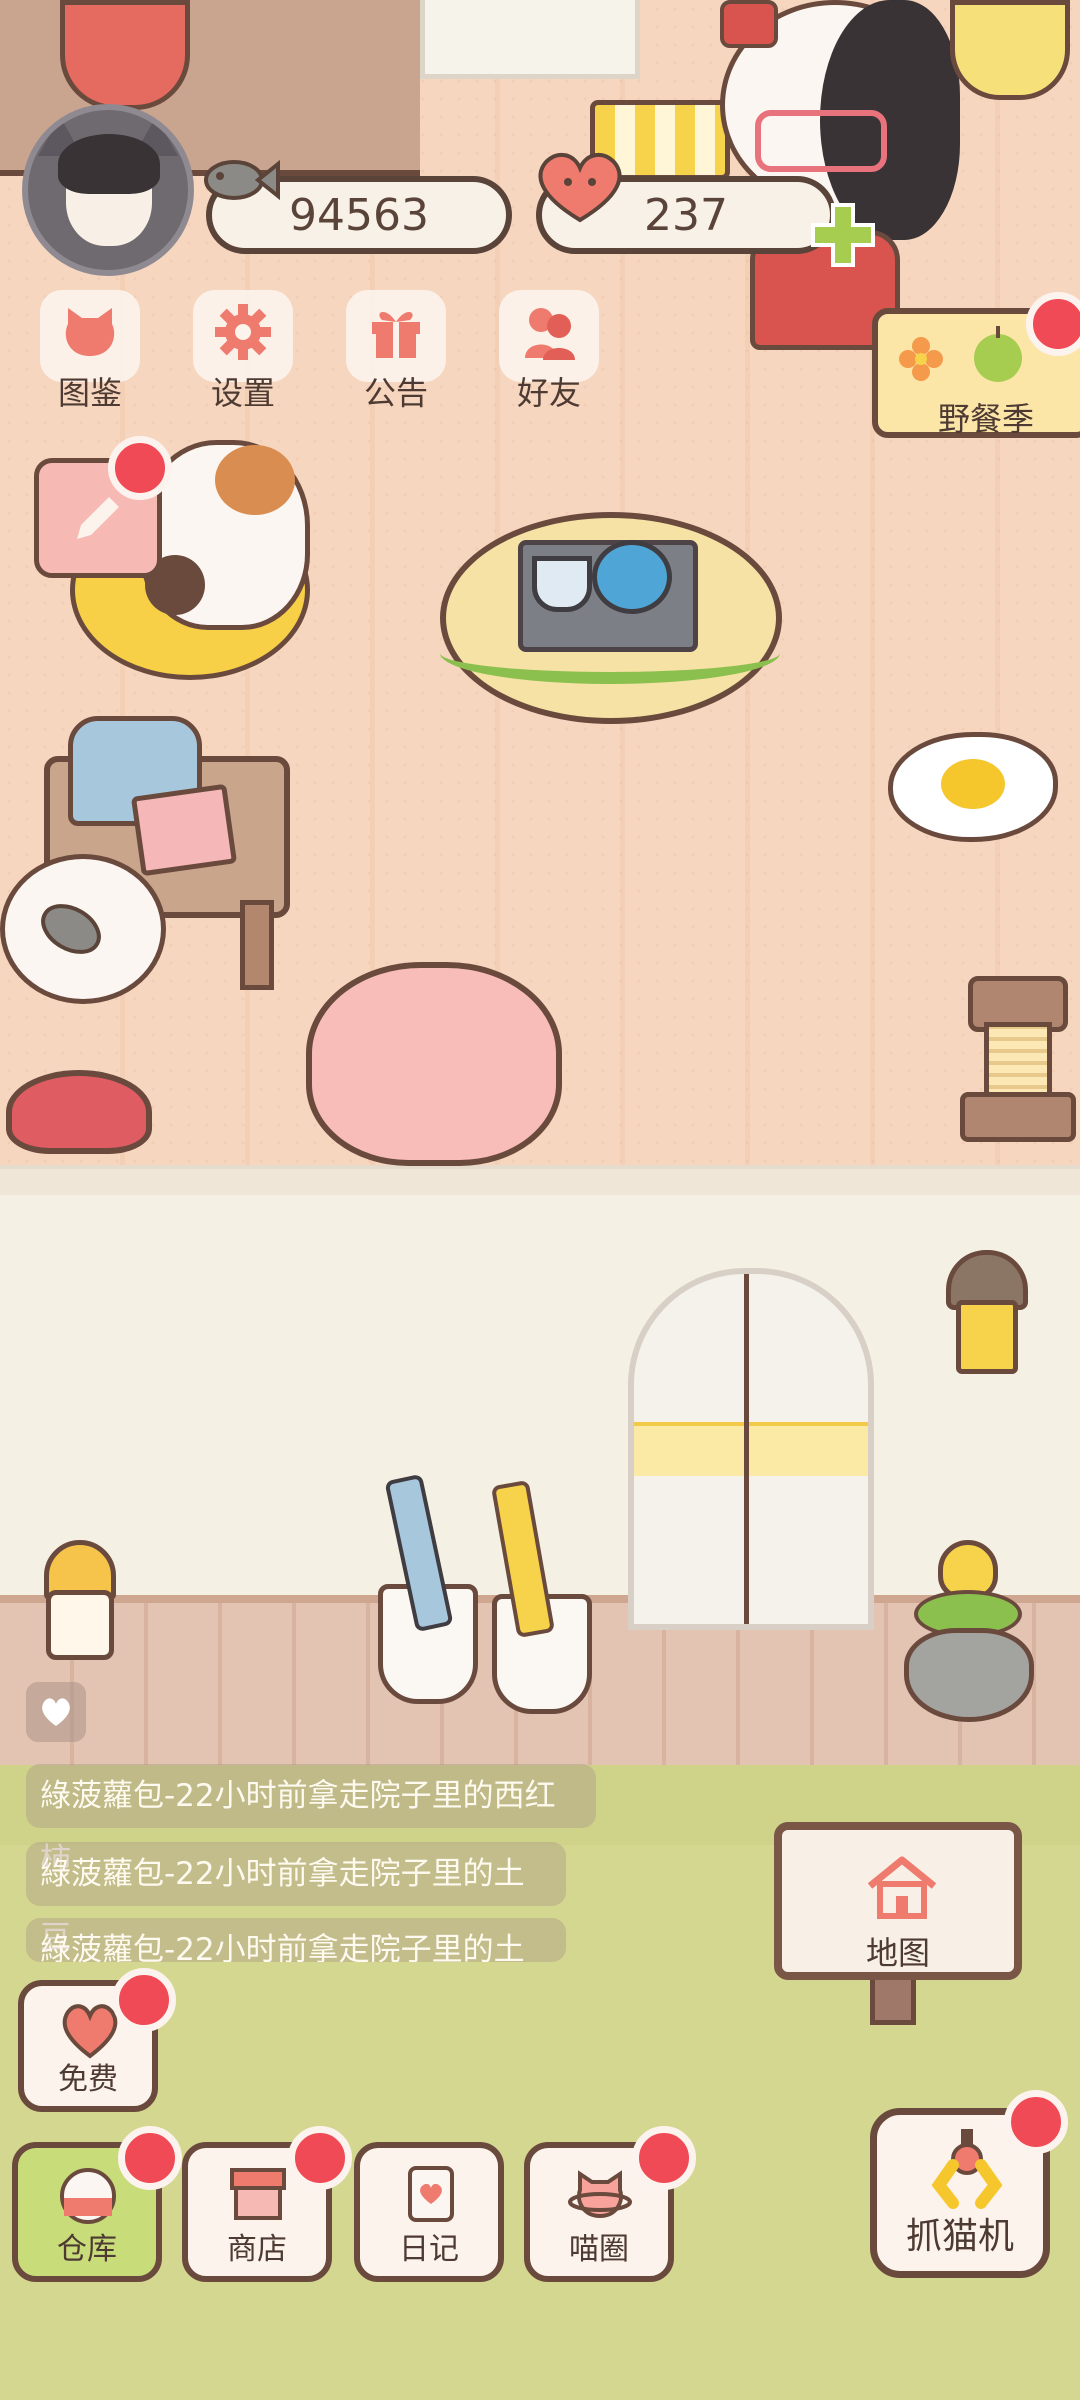  I want to click on arched-door, so click(751, 1449).